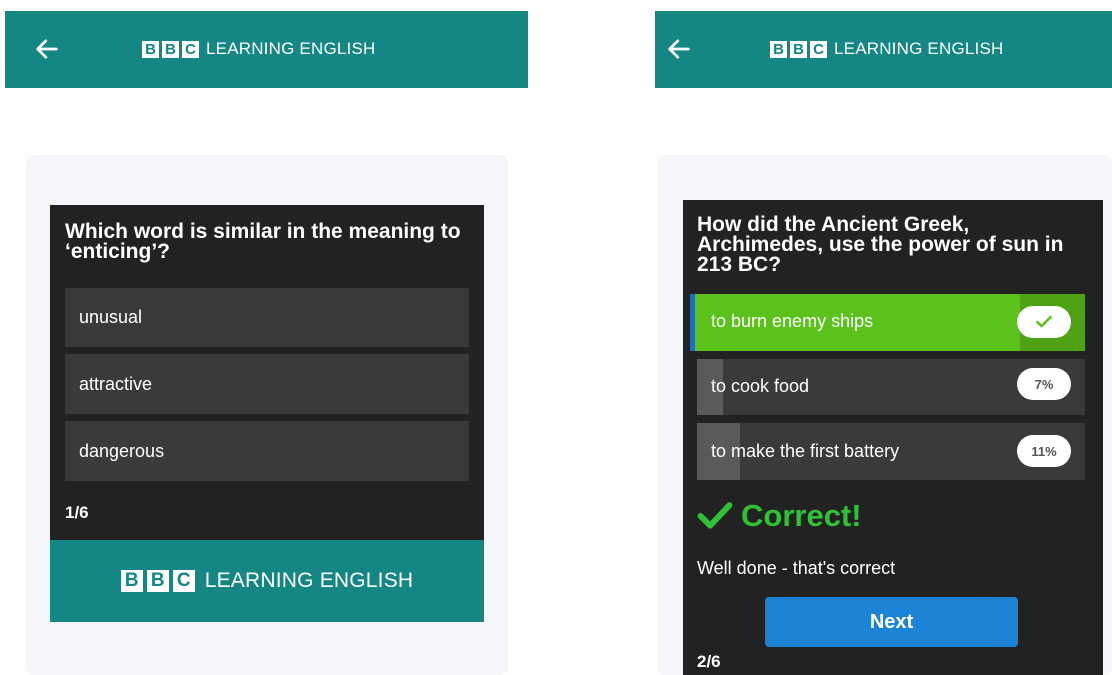 The height and width of the screenshot is (675, 1112). Describe the element at coordinates (709, 661) in the screenshot. I see `question-counter: 2/6` at that location.